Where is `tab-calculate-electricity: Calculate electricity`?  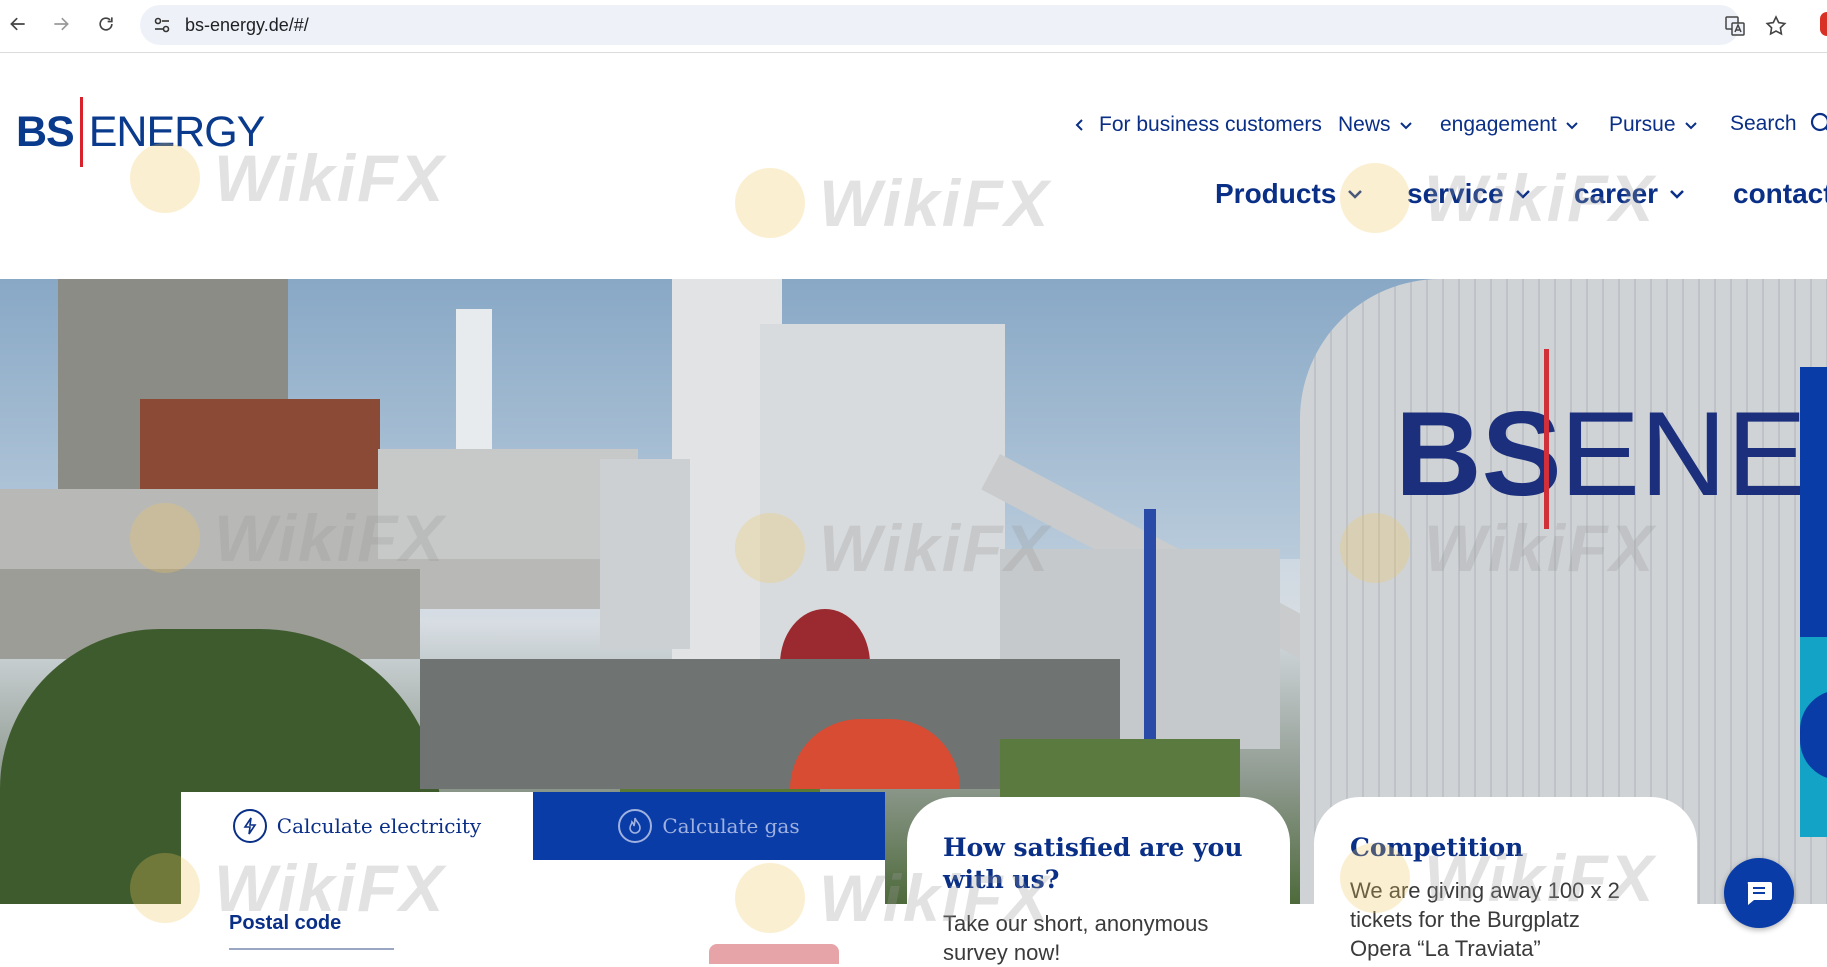
tab-calculate-electricity: Calculate electricity is located at coordinates (357, 826).